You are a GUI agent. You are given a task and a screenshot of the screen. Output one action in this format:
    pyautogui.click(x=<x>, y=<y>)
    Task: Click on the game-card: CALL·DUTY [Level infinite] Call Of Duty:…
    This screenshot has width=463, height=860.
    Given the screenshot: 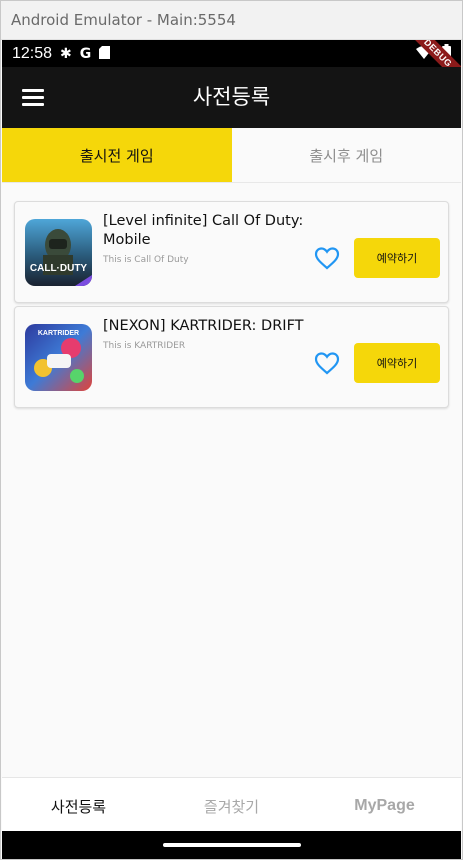 What is the action you would take?
    pyautogui.click(x=231, y=252)
    